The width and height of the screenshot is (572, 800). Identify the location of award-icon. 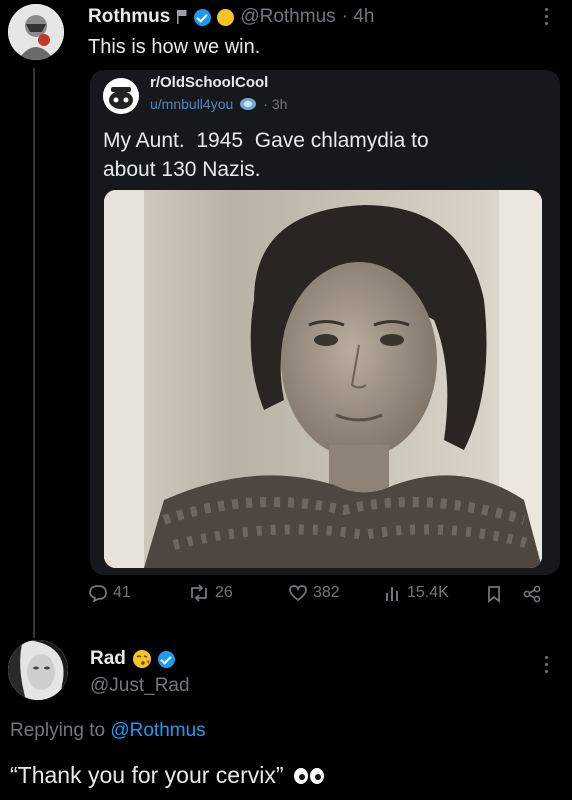
(248, 104).